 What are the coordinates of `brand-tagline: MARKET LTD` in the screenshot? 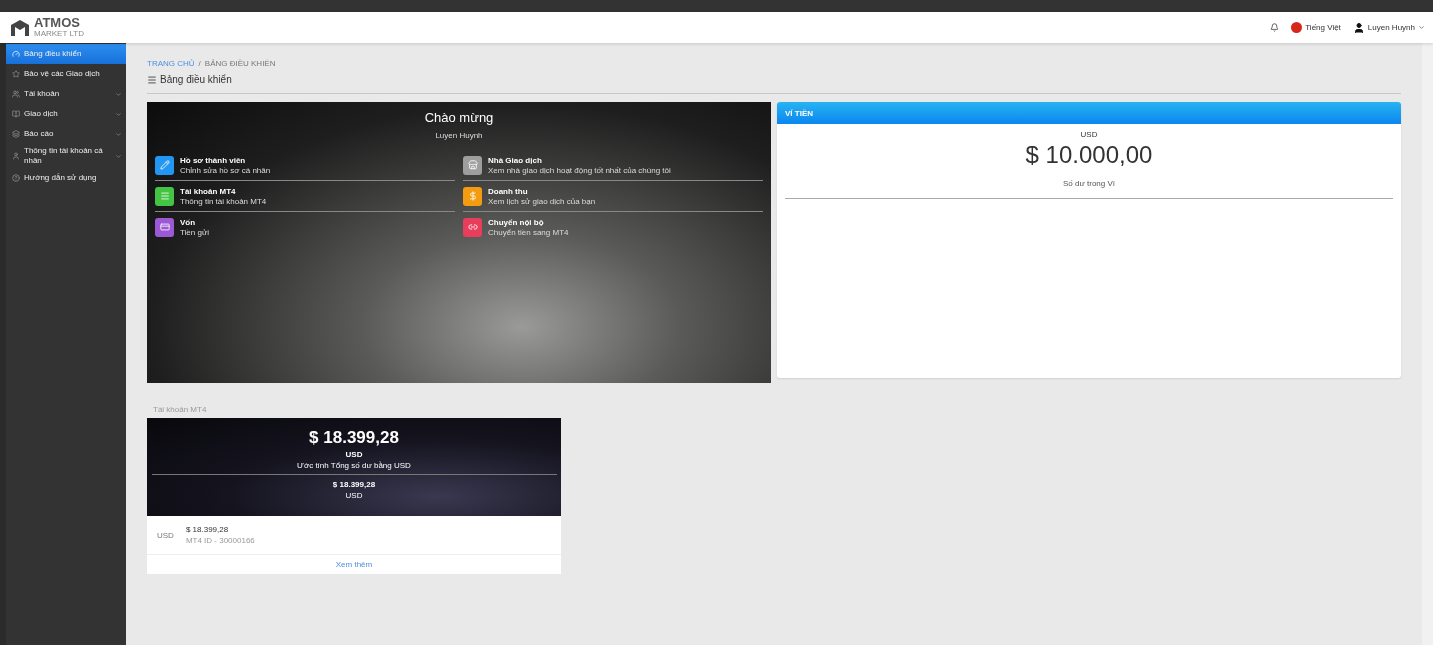 It's located at (59, 33).